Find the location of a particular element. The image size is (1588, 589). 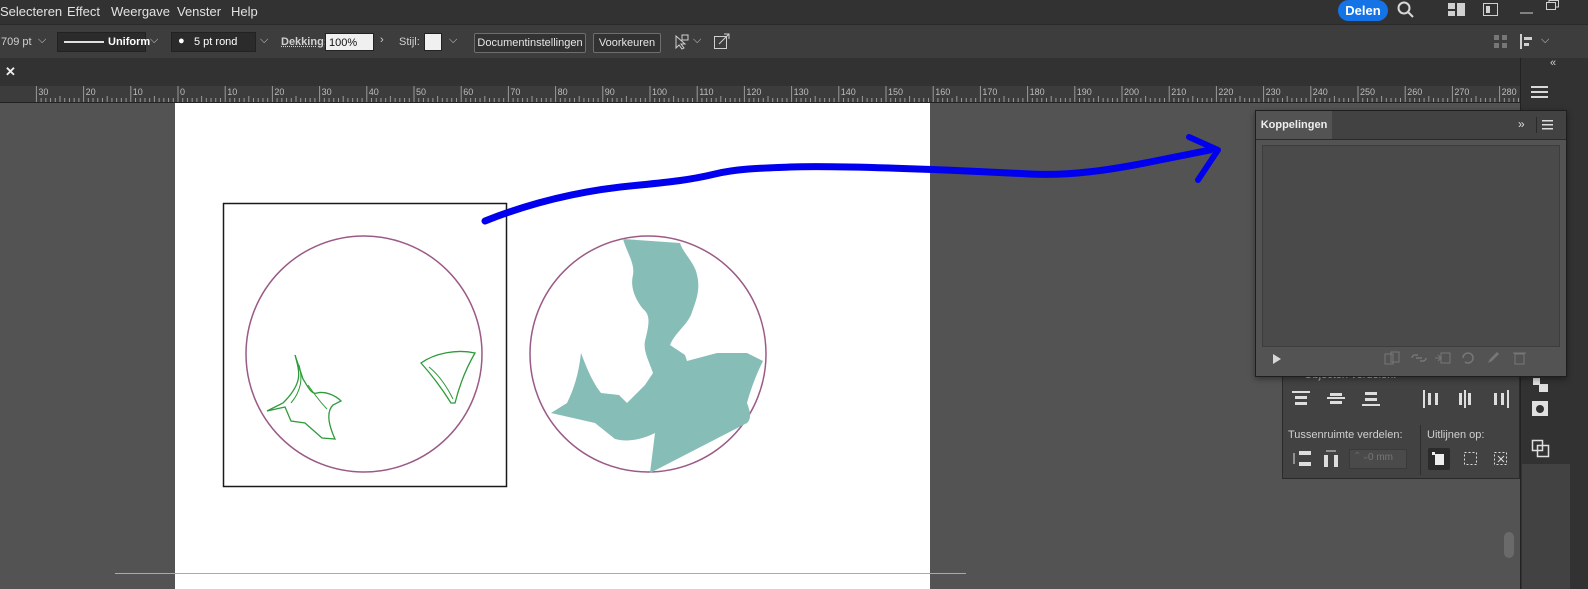

dock-scroll-area is located at coordinates (1546, 526).